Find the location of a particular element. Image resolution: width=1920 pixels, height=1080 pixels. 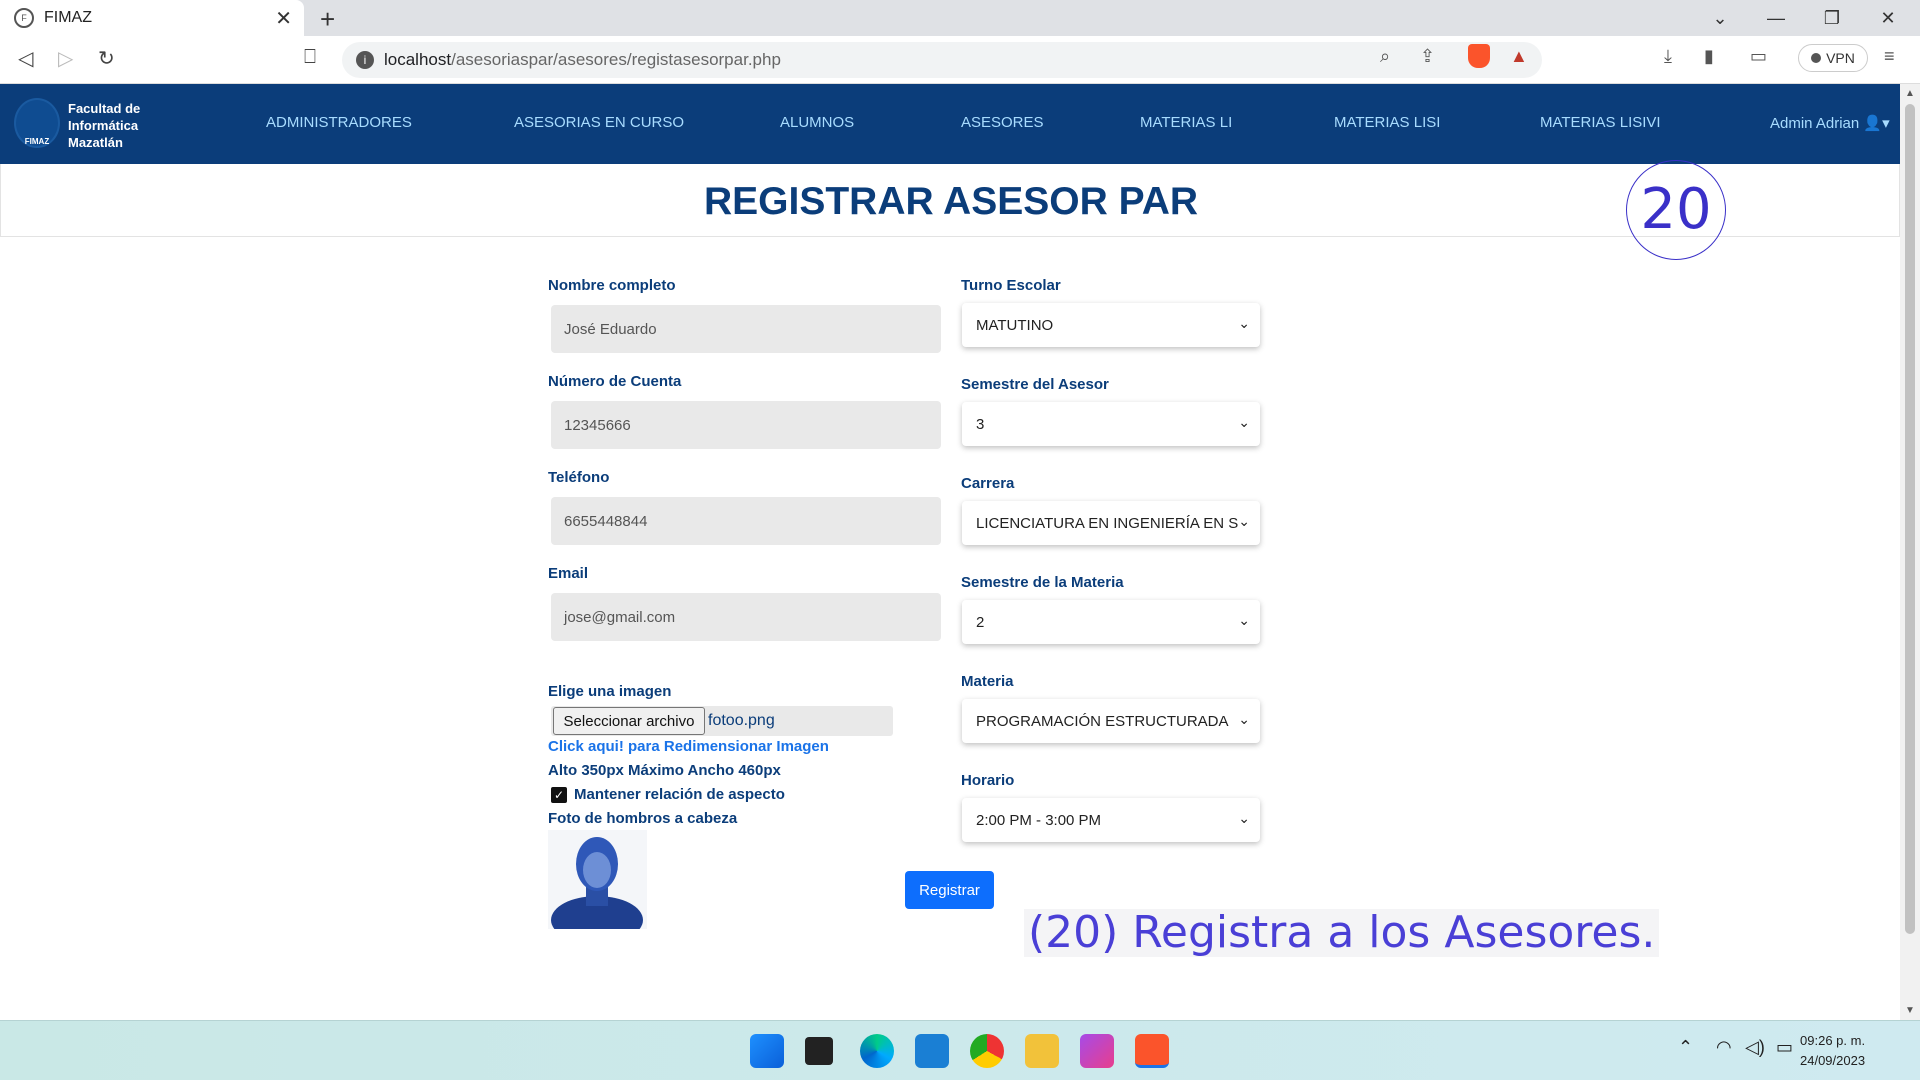

materia-label: Materia is located at coordinates (987, 681).